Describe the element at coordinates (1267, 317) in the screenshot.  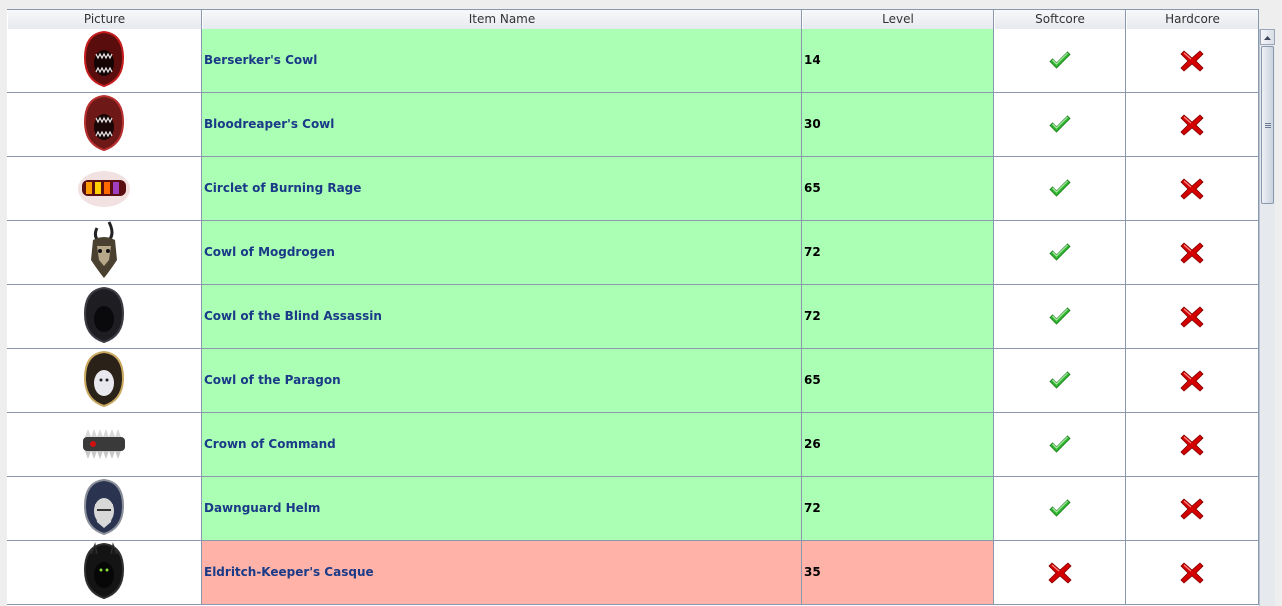
I see `vertical-scrollbar` at that location.